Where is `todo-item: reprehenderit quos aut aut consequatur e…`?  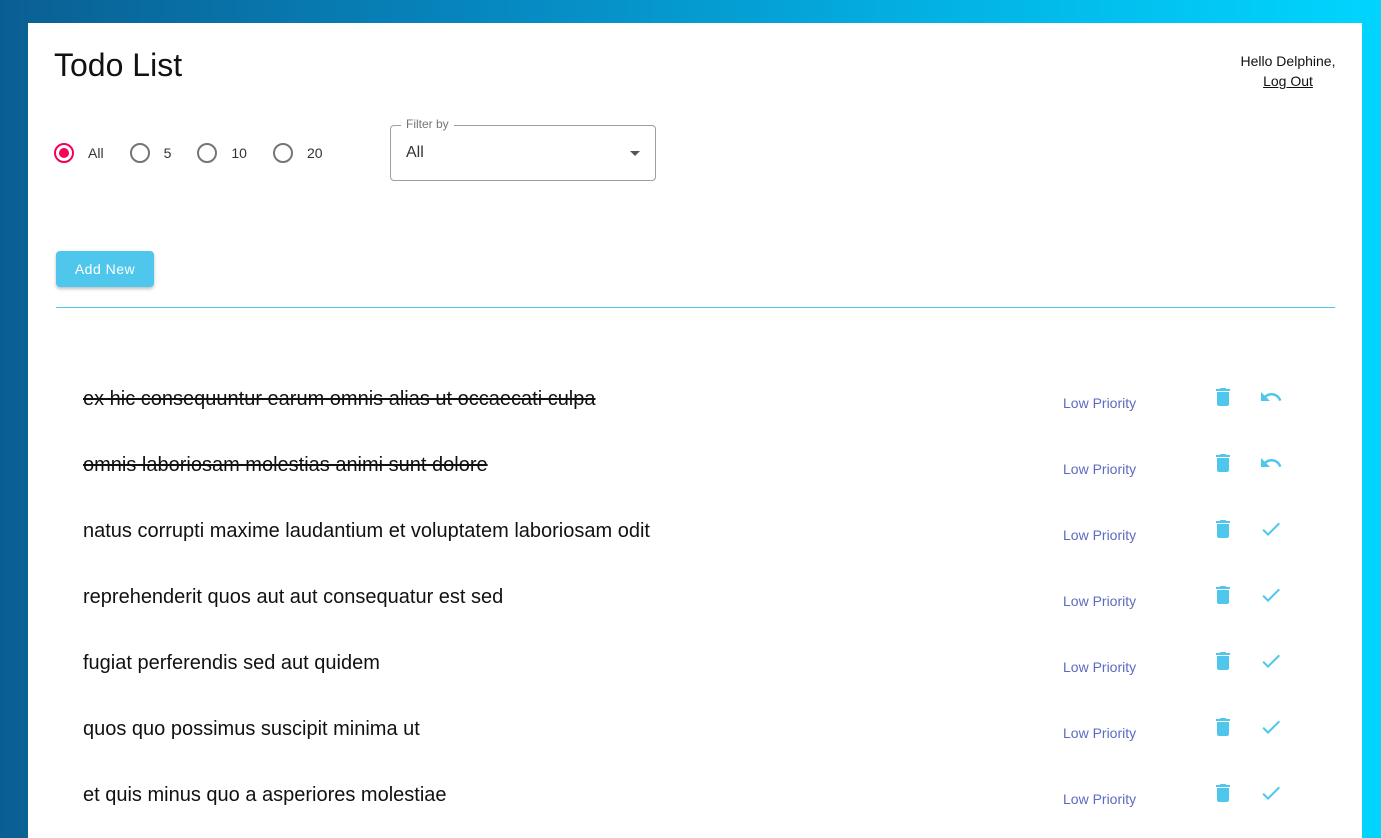 todo-item: reprehenderit quos aut aut consequatur e… is located at coordinates (695, 599).